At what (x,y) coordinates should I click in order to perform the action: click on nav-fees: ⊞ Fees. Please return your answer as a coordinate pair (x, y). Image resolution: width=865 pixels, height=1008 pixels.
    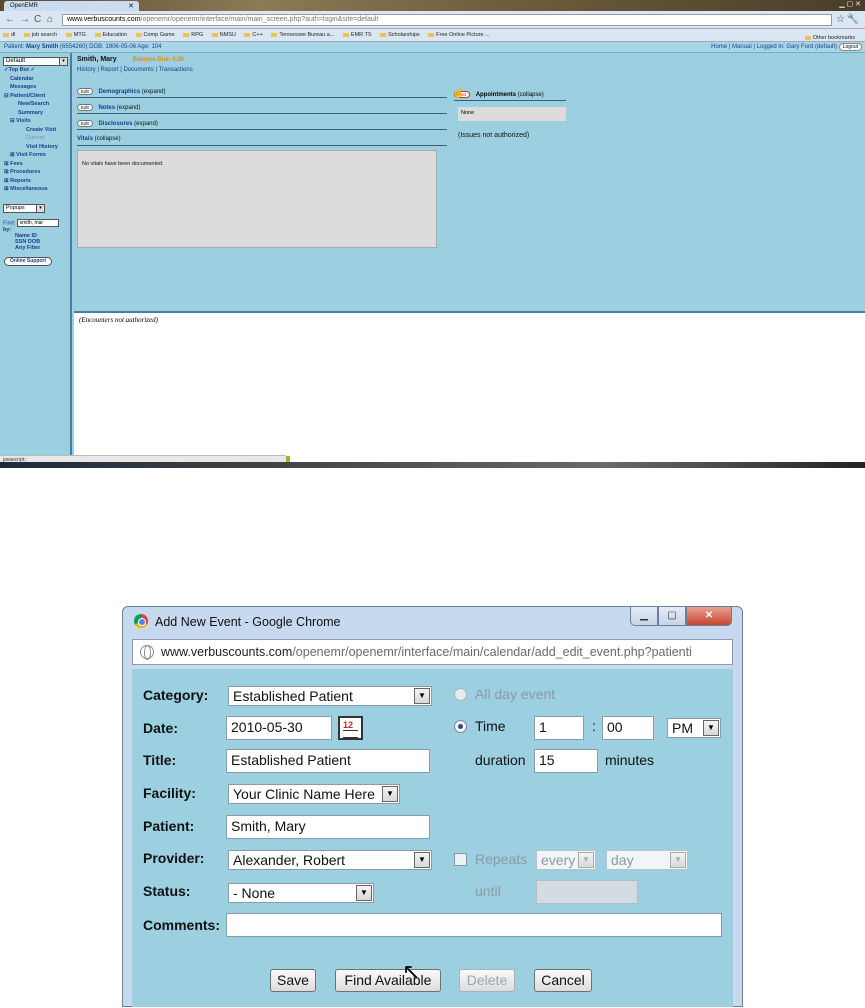
    Looking at the image, I should click on (37, 164).